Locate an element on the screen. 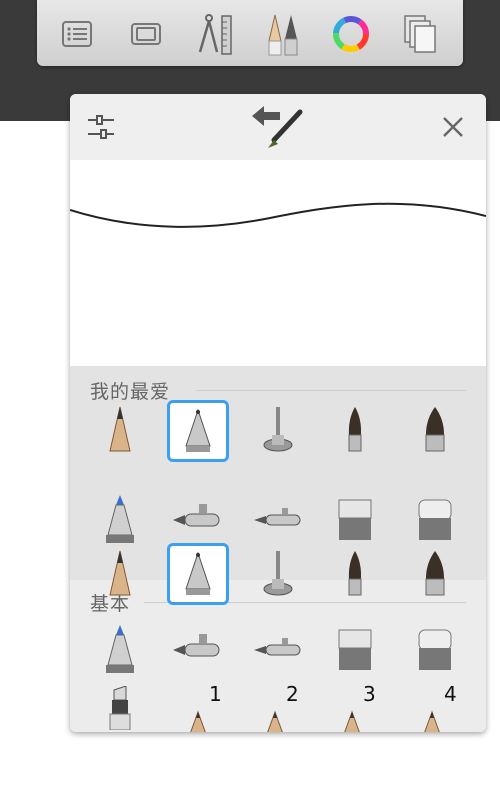 The height and width of the screenshot is (802, 500). back-brush-button is located at coordinates (278, 127).